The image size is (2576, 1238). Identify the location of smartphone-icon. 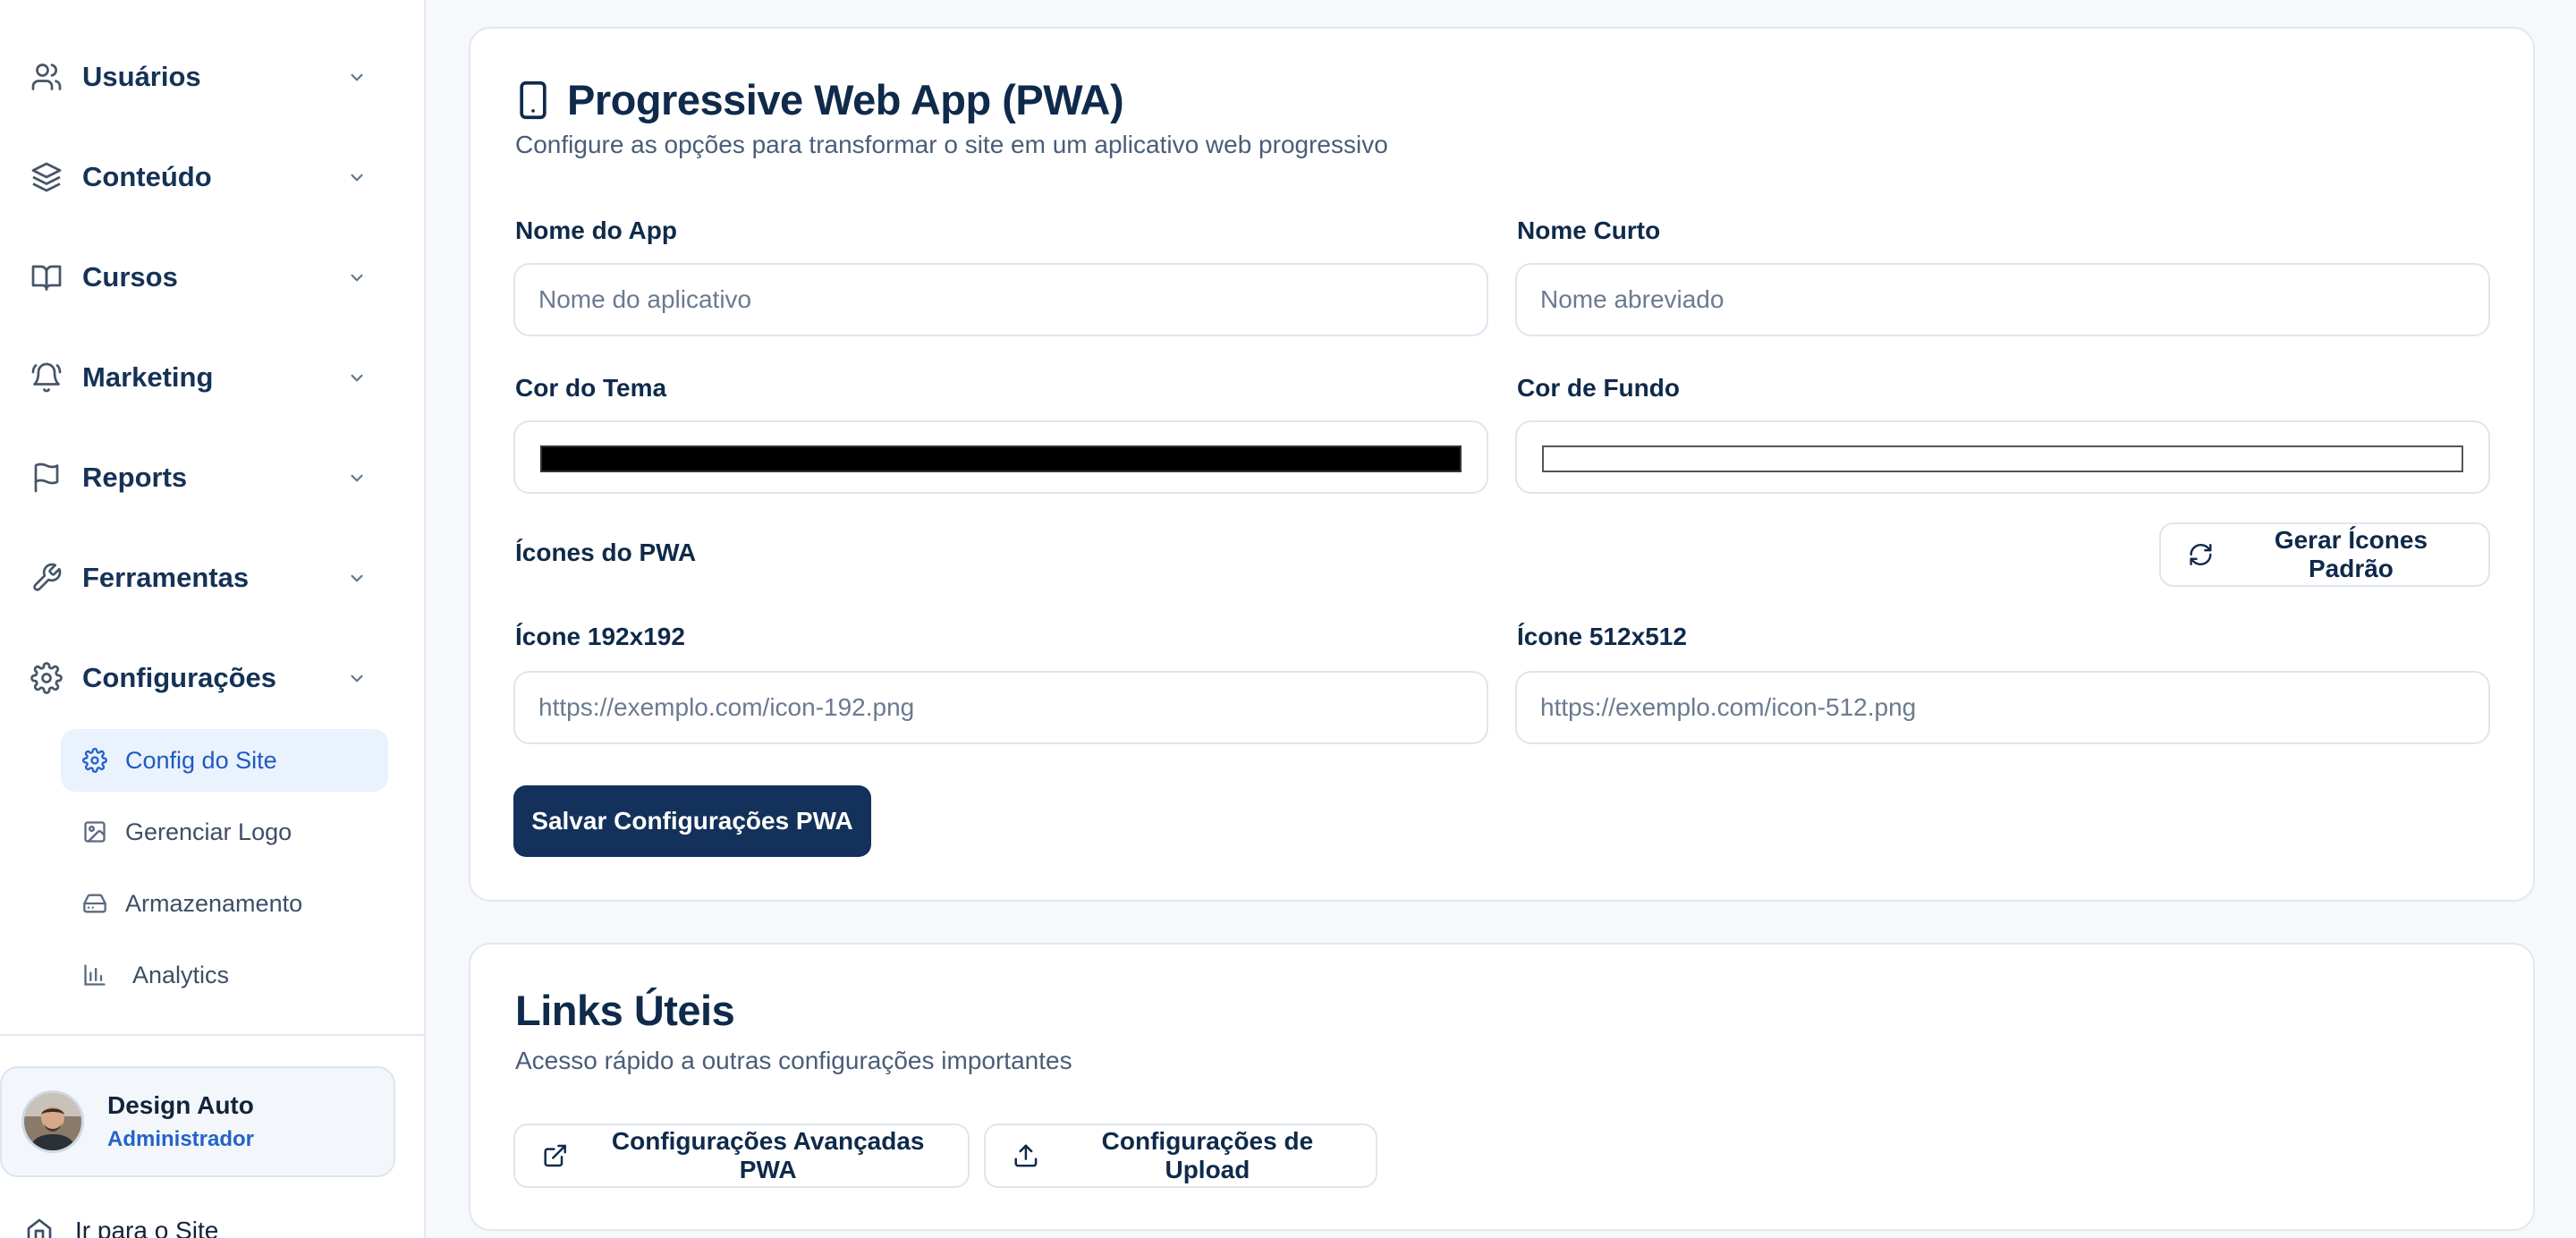
(533, 100).